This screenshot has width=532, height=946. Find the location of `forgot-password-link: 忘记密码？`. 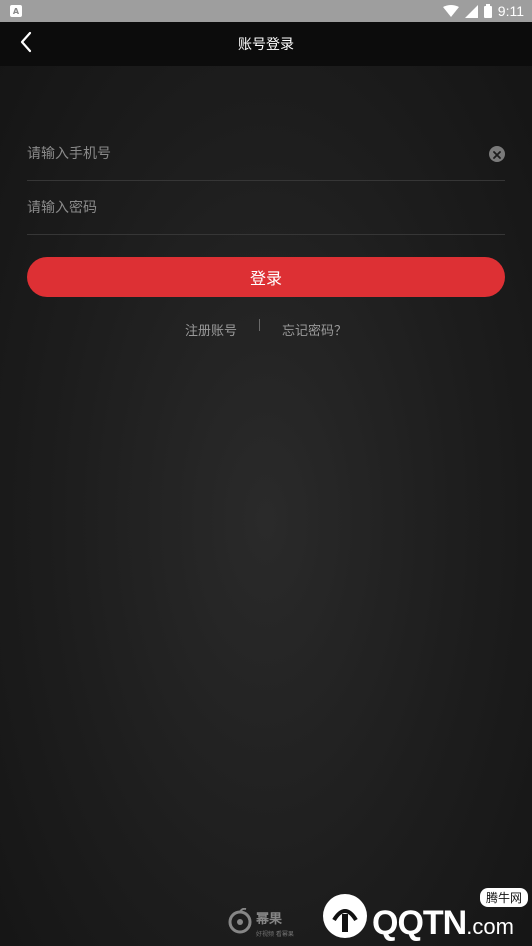

forgot-password-link: 忘记密码？ is located at coordinates (314, 329).